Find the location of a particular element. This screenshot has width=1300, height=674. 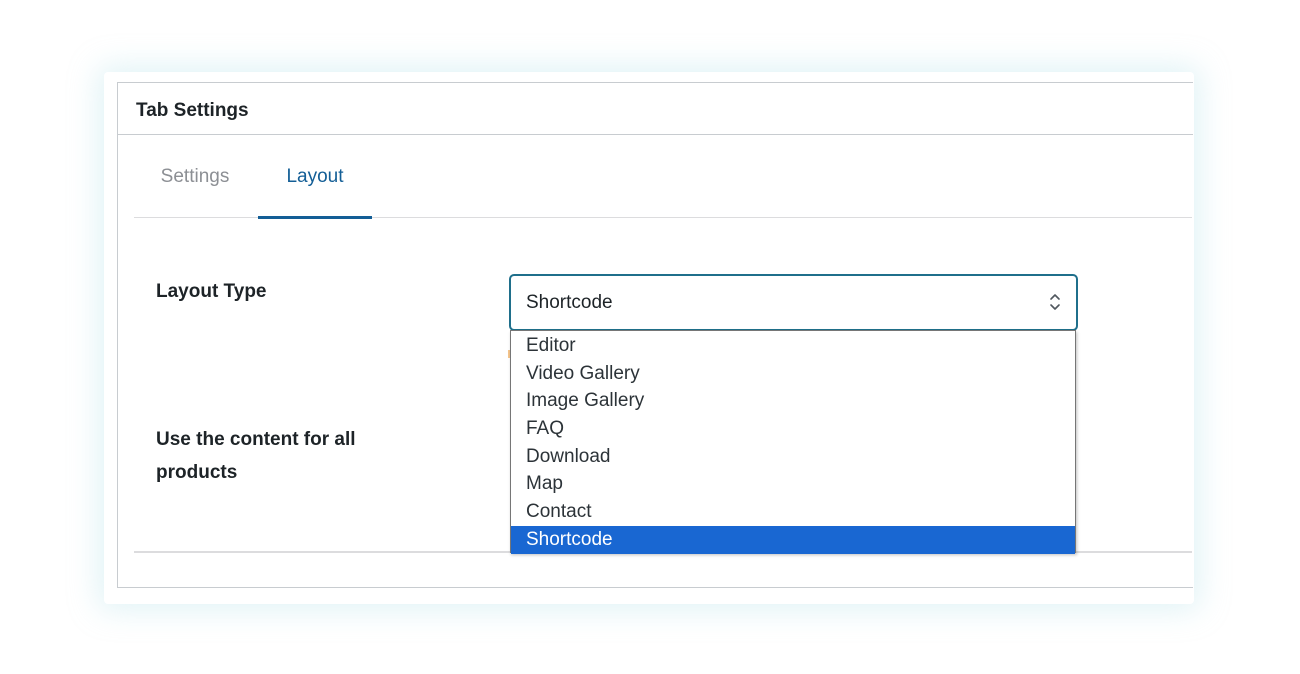

panel-header: Tab Settings is located at coordinates (655, 109).